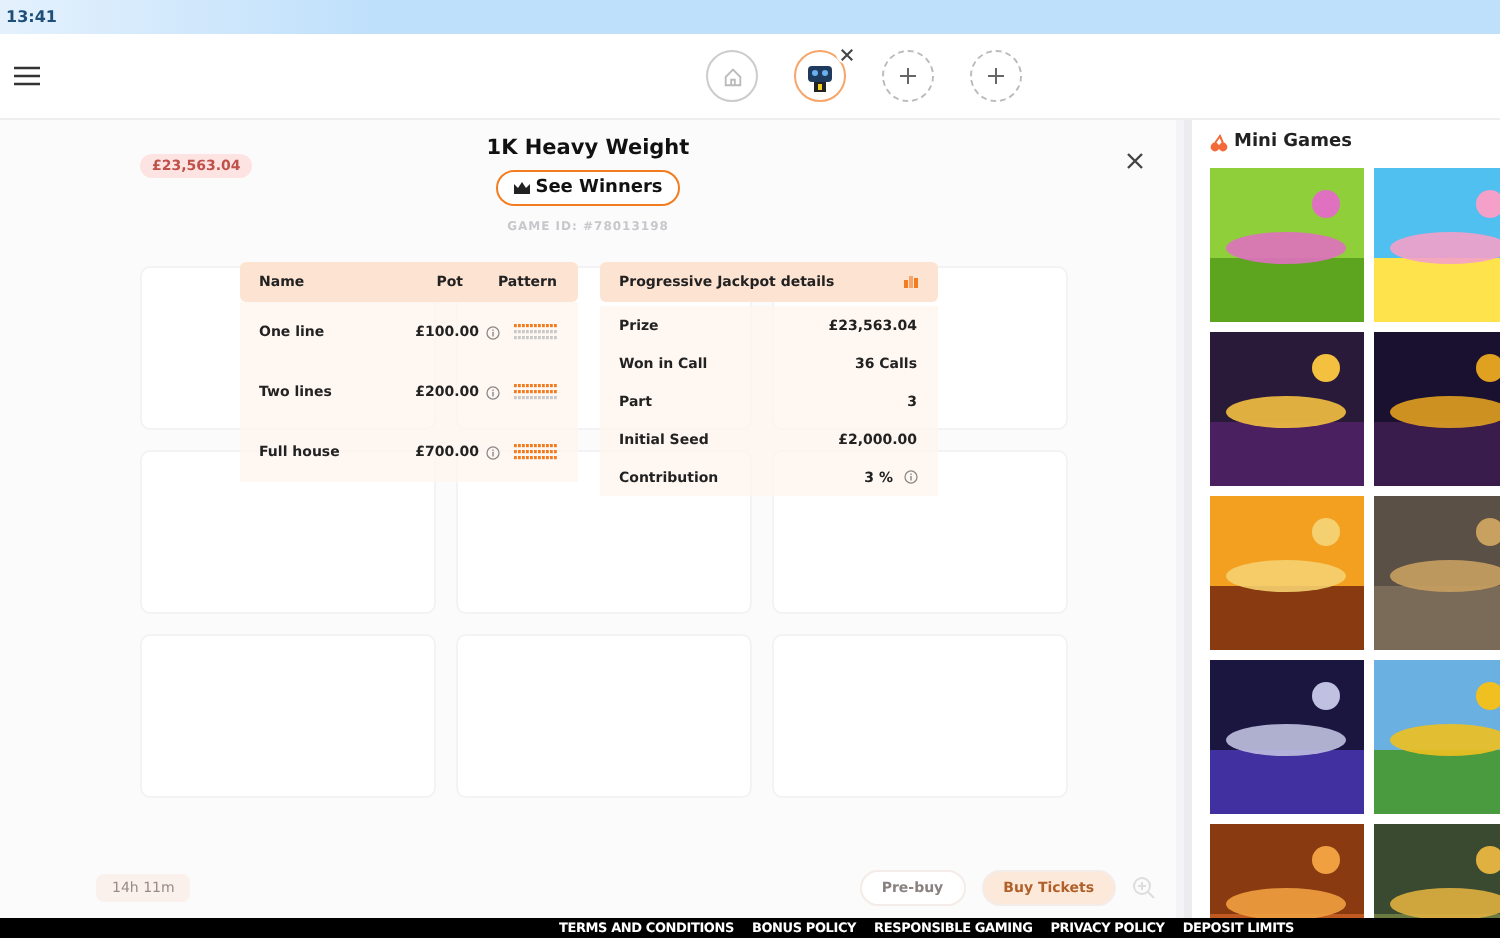  Describe the element at coordinates (1293, 142) in the screenshot. I see `panel-title: Mini Games` at that location.